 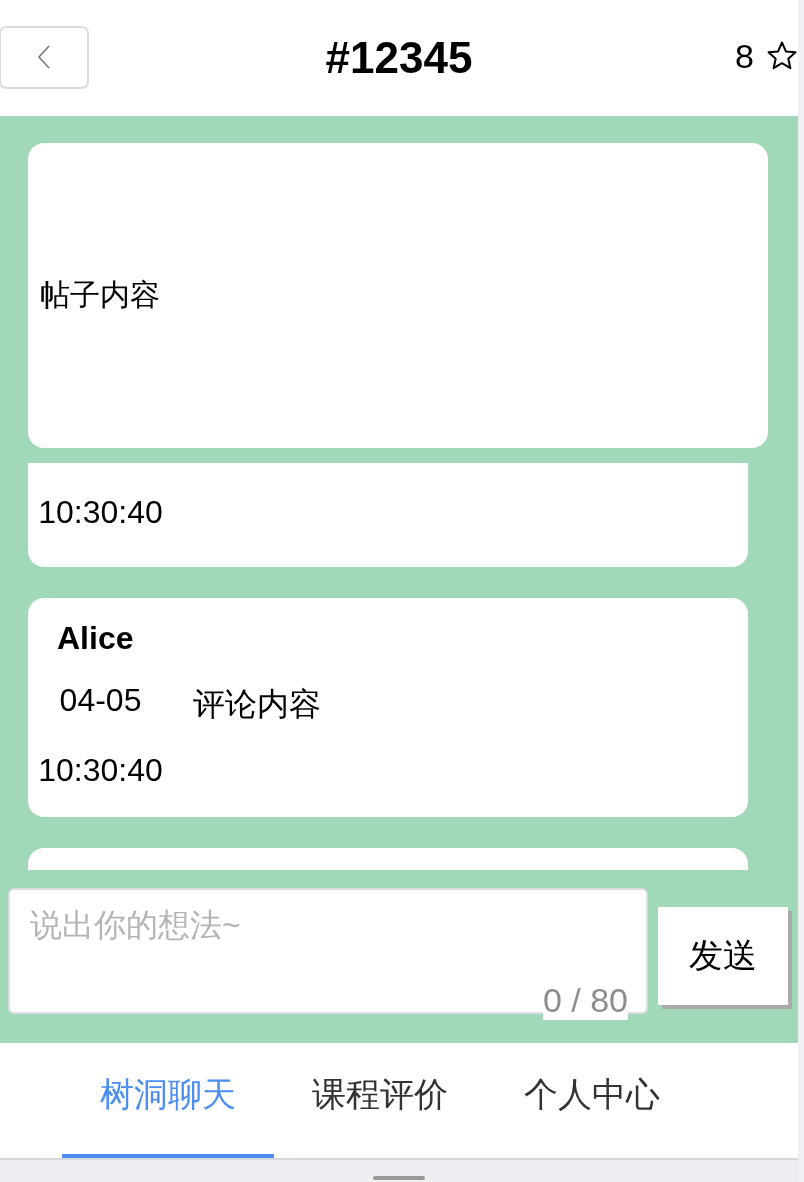 I want to click on comment-time: 10:30:40, so click(x=100, y=512).